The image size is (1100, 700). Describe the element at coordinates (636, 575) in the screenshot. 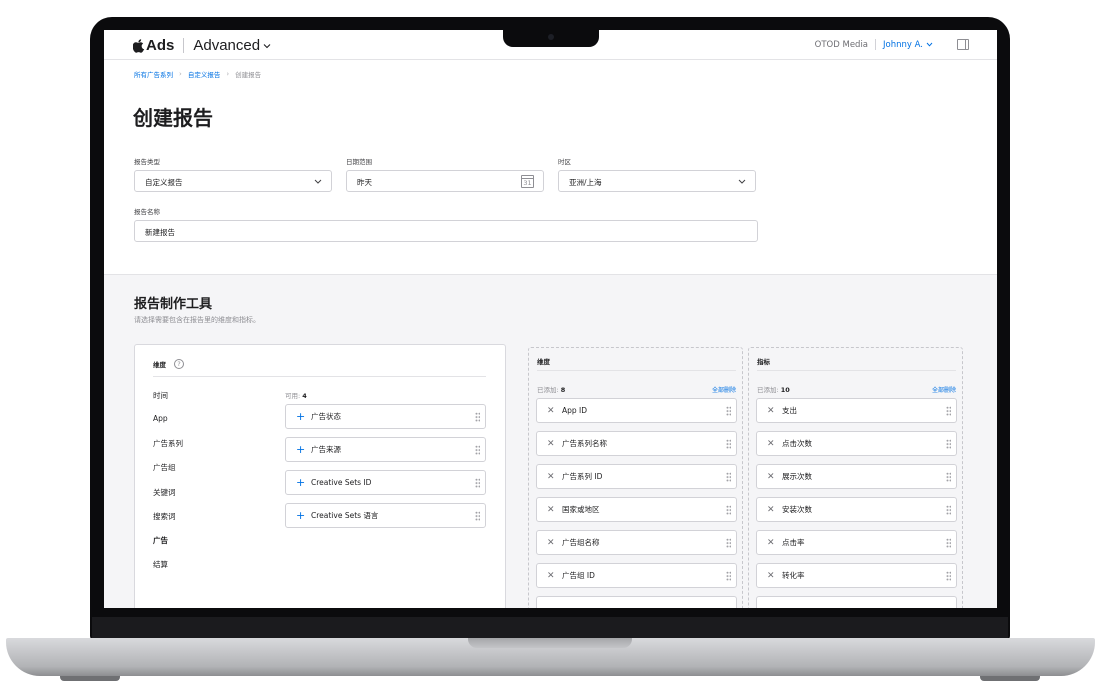

I see `selected-dimension-chip: ✕ 广告组 ID` at that location.